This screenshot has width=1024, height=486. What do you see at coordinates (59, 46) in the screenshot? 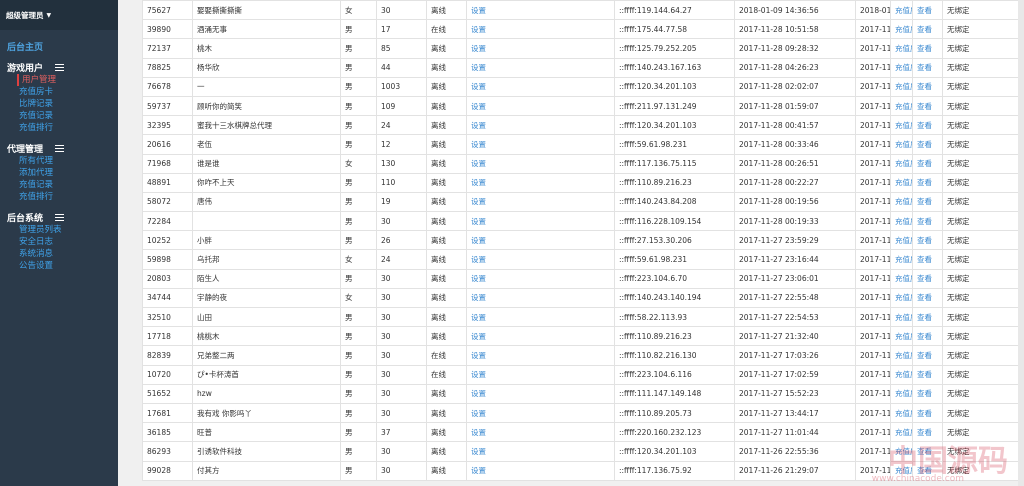
I see `sidebar-home-link: 后台主页` at bounding box center [59, 46].